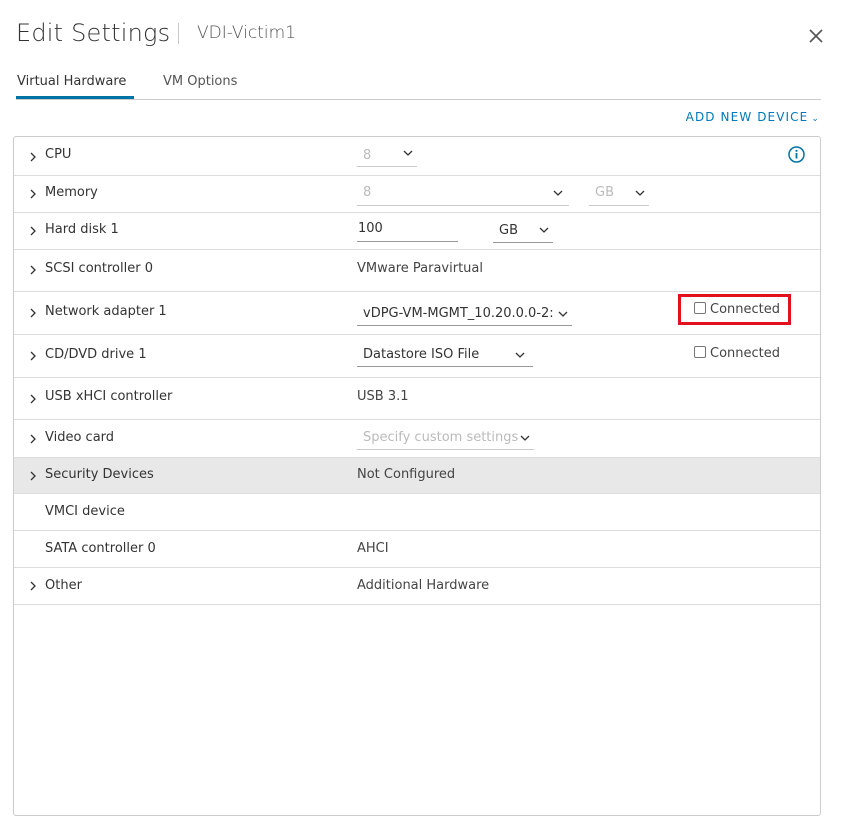  I want to click on other-label: Other, so click(63, 585).